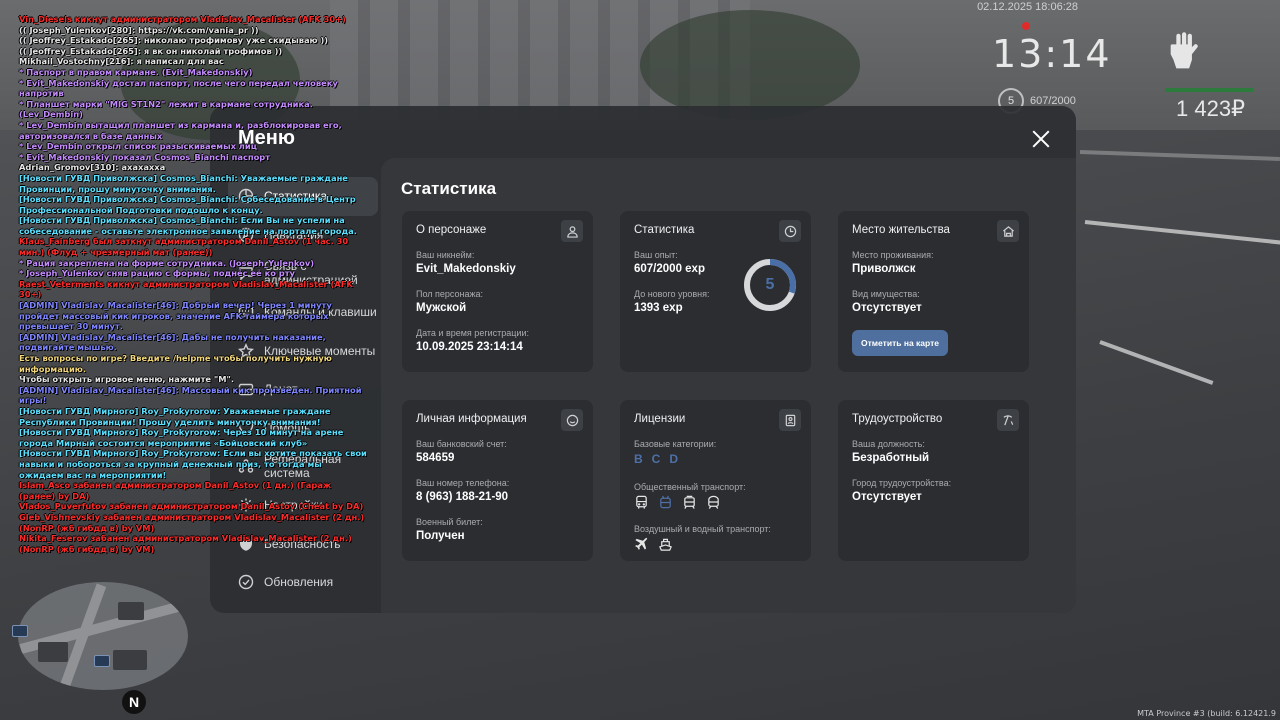  I want to click on position-value: Безработный, so click(891, 458).